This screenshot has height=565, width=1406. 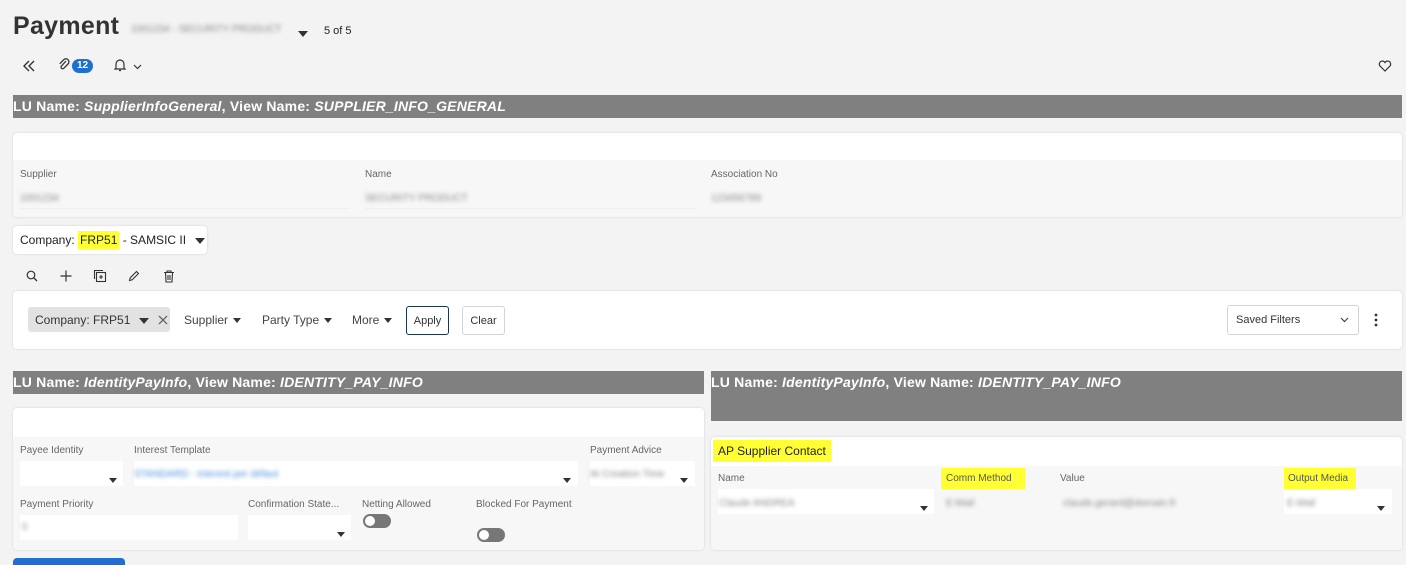 What do you see at coordinates (100, 276) in the screenshot?
I see `duplicate-icon` at bounding box center [100, 276].